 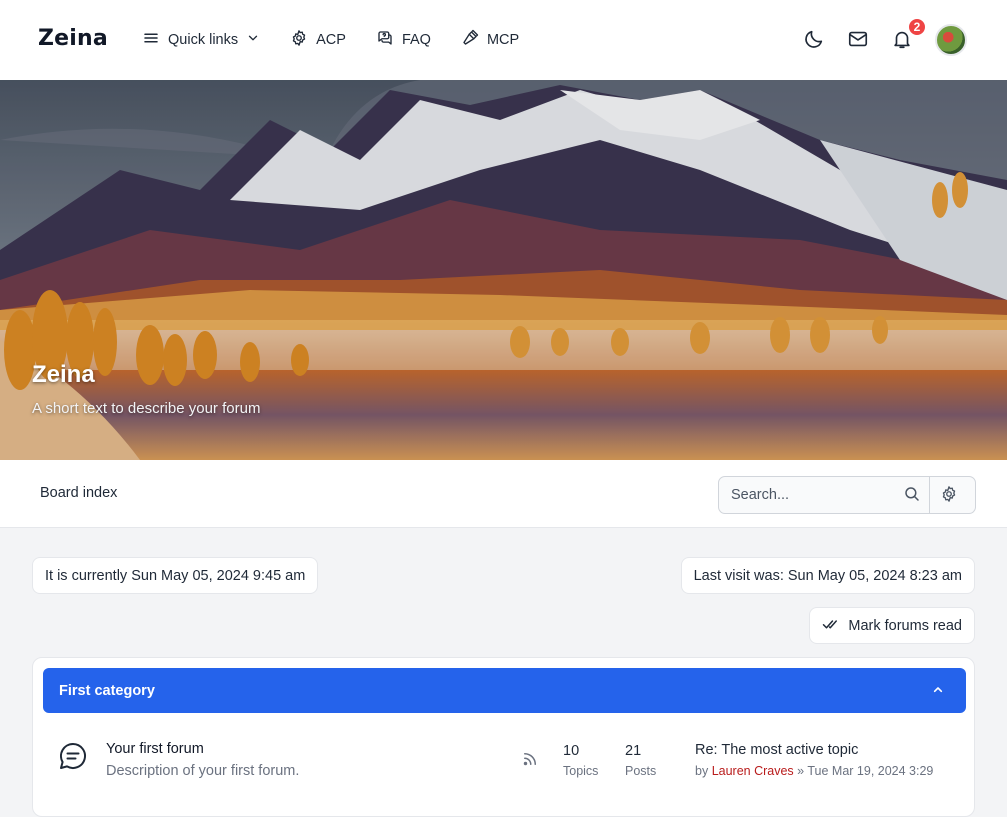 I want to click on moon-icon, so click(x=814, y=40).